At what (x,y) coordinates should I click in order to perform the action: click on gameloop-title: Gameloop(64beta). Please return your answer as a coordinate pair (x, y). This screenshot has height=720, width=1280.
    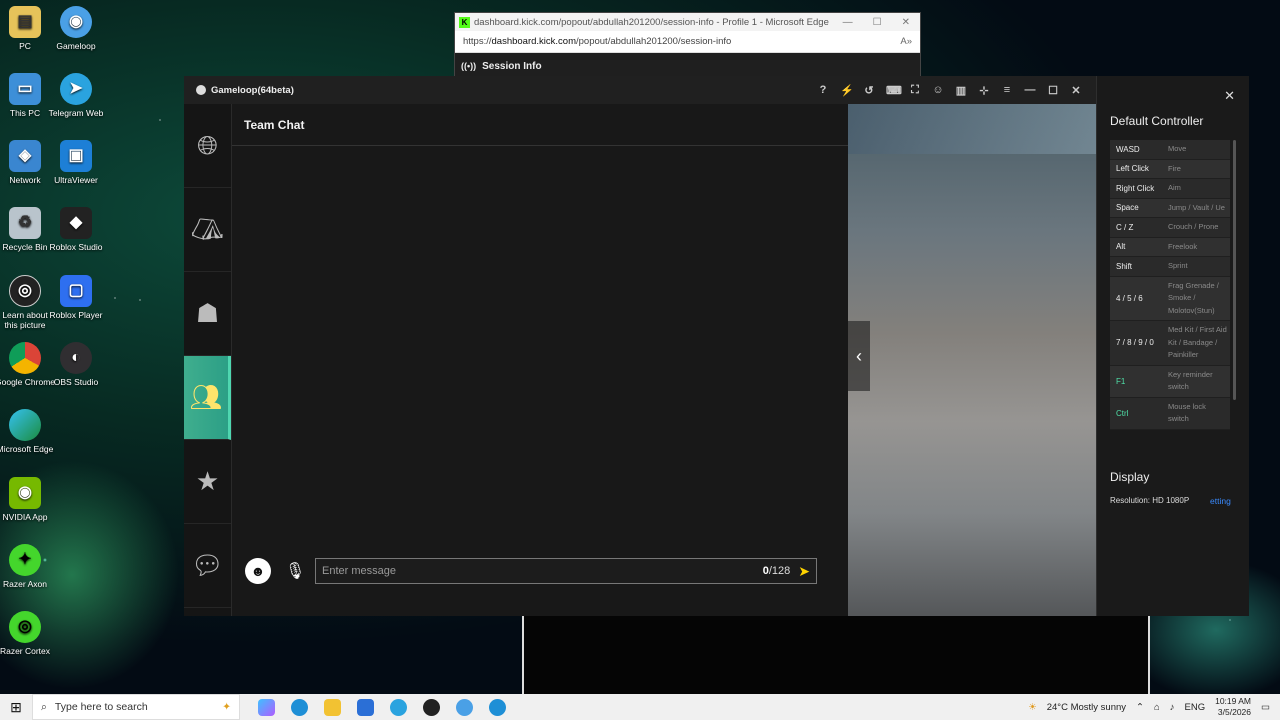
    Looking at the image, I should click on (252, 90).